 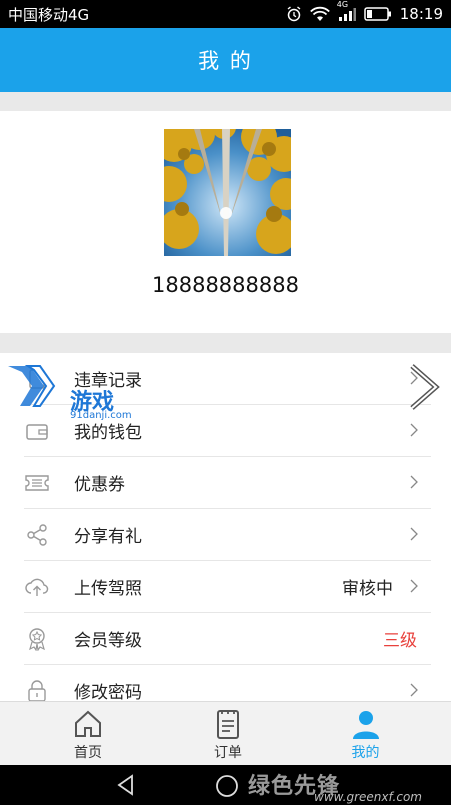 I want to click on menu-label: 修改密码, so click(x=108, y=692).